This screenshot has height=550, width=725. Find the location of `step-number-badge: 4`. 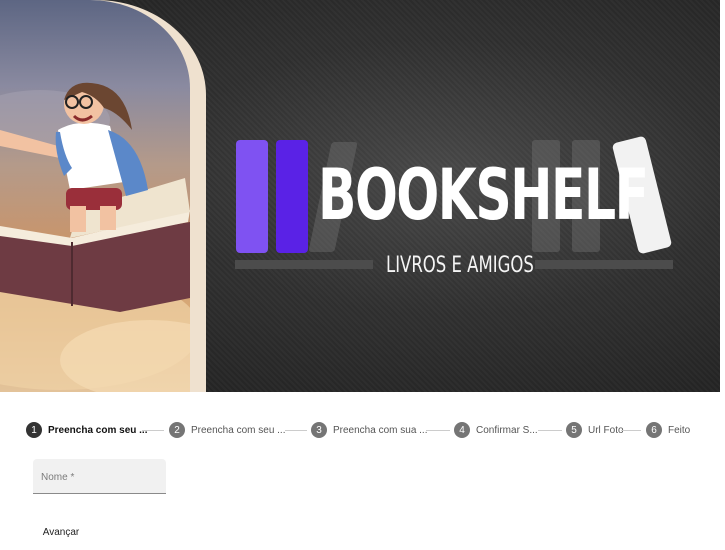

step-number-badge: 4 is located at coordinates (462, 430).